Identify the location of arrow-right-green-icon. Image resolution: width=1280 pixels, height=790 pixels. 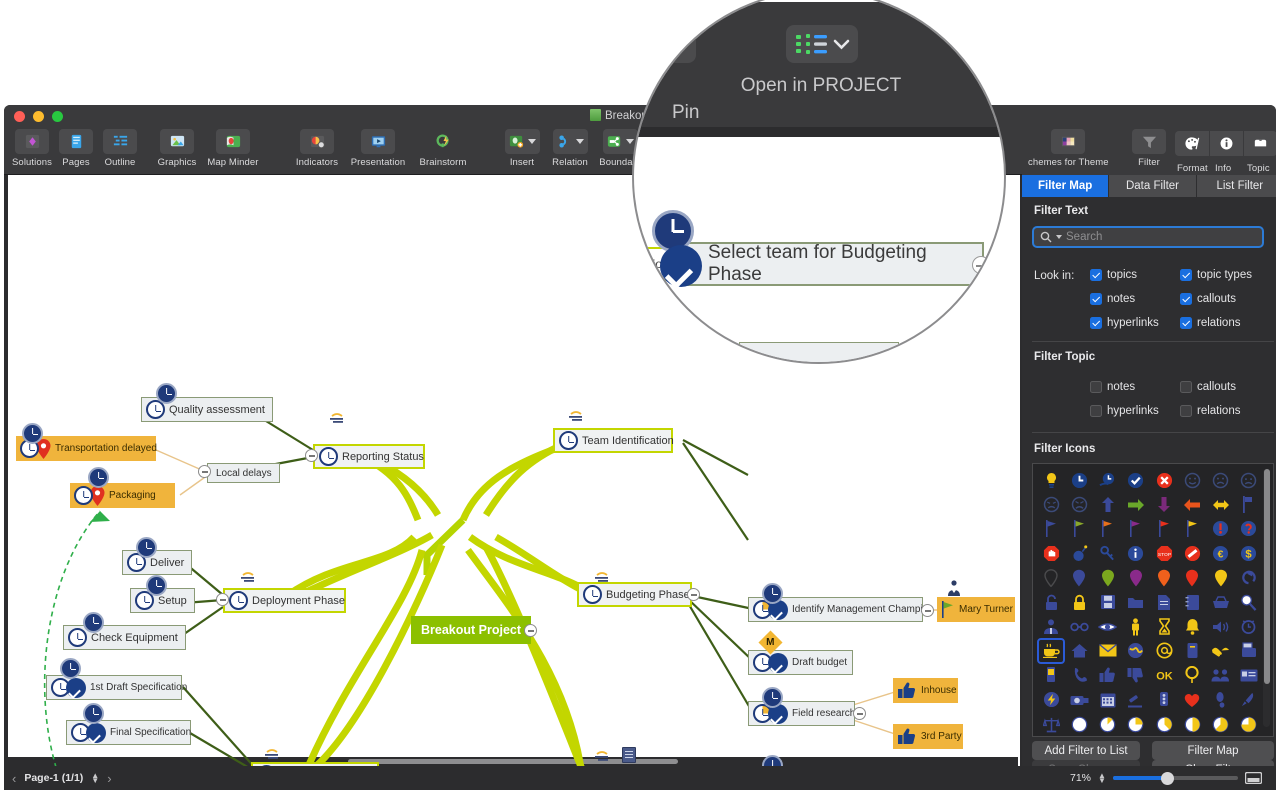
(1136, 505).